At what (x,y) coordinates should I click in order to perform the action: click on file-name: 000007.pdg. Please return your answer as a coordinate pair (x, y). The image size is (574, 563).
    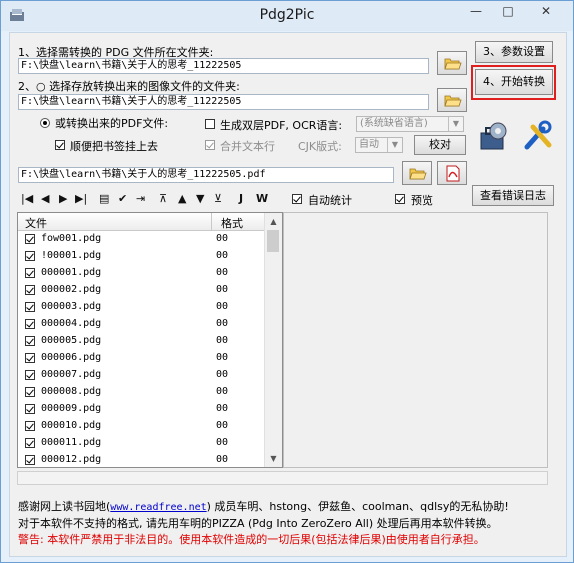
    Looking at the image, I should click on (71, 374).